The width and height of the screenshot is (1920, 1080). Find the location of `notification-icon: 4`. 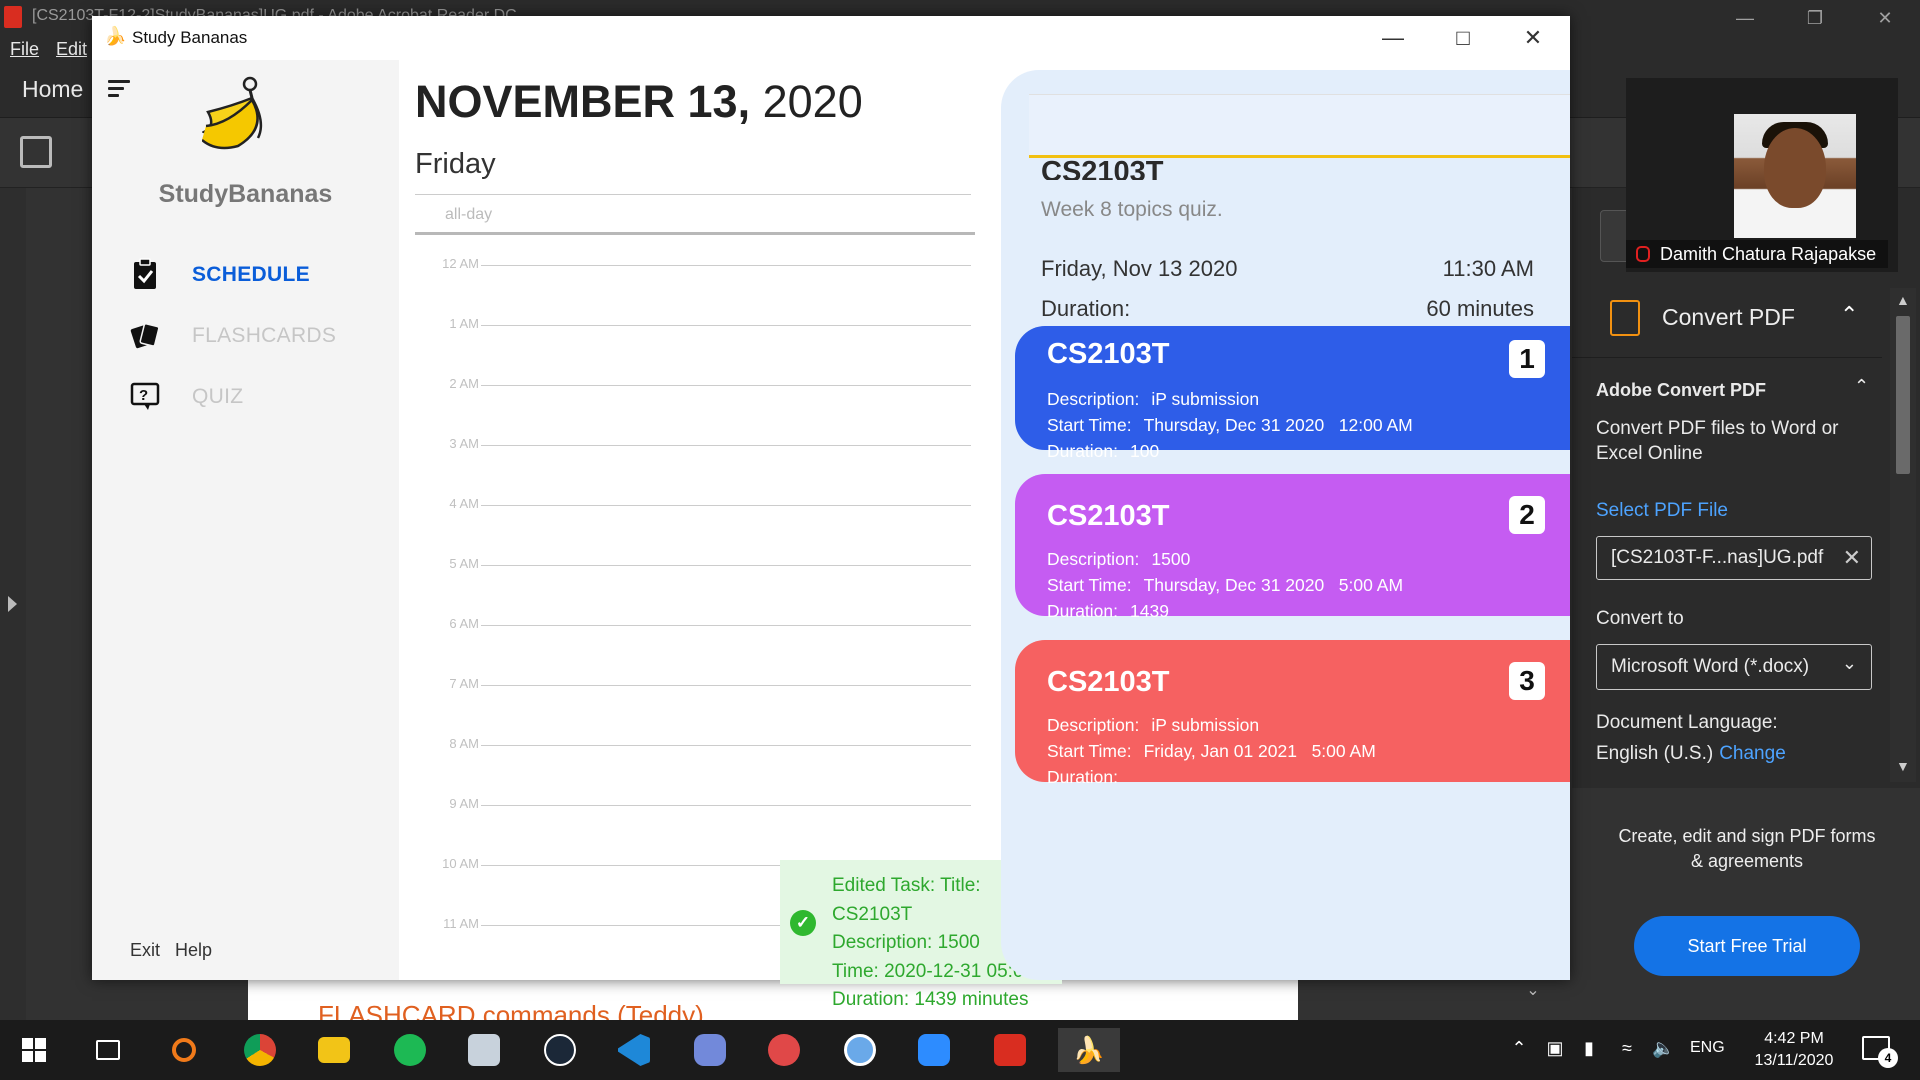

notification-icon: 4 is located at coordinates (1880, 1052).